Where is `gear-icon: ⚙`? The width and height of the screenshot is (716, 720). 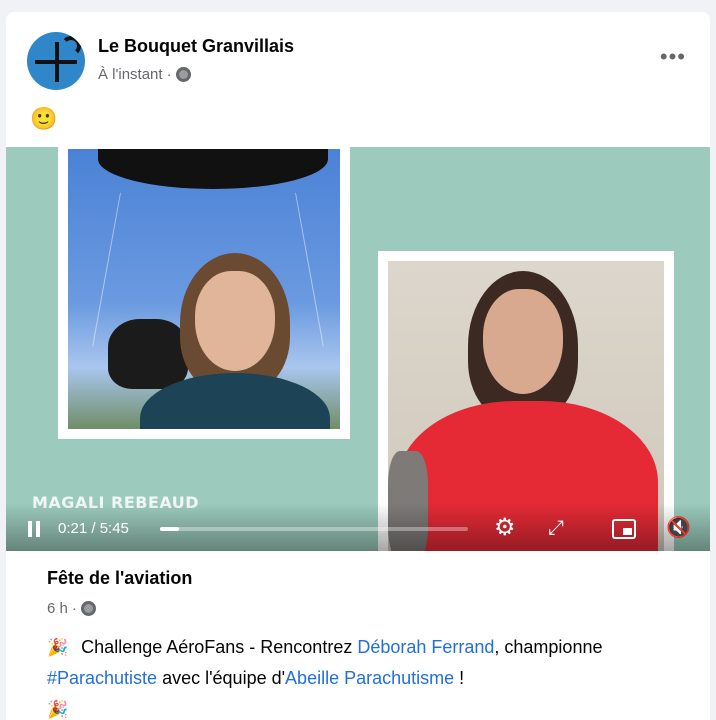
gear-icon: ⚙ is located at coordinates (505, 528).